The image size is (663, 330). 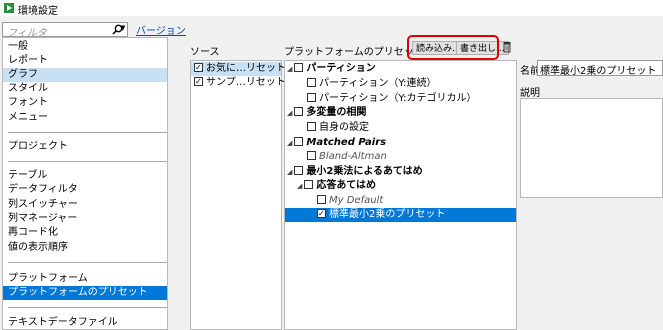 What do you see at coordinates (238, 68) in the screenshot?
I see `source-item: お気に…リセット` at bounding box center [238, 68].